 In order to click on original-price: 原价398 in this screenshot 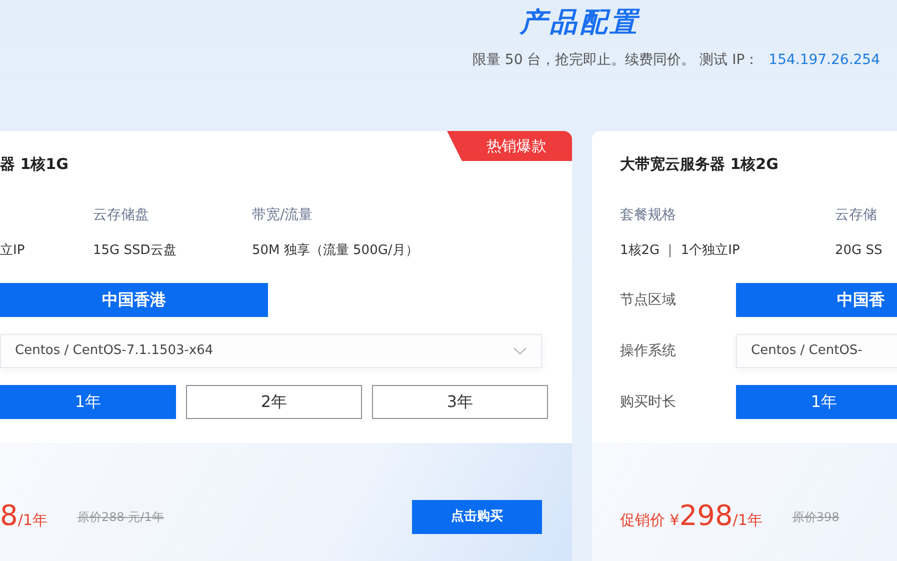, I will do `click(816, 517)`.